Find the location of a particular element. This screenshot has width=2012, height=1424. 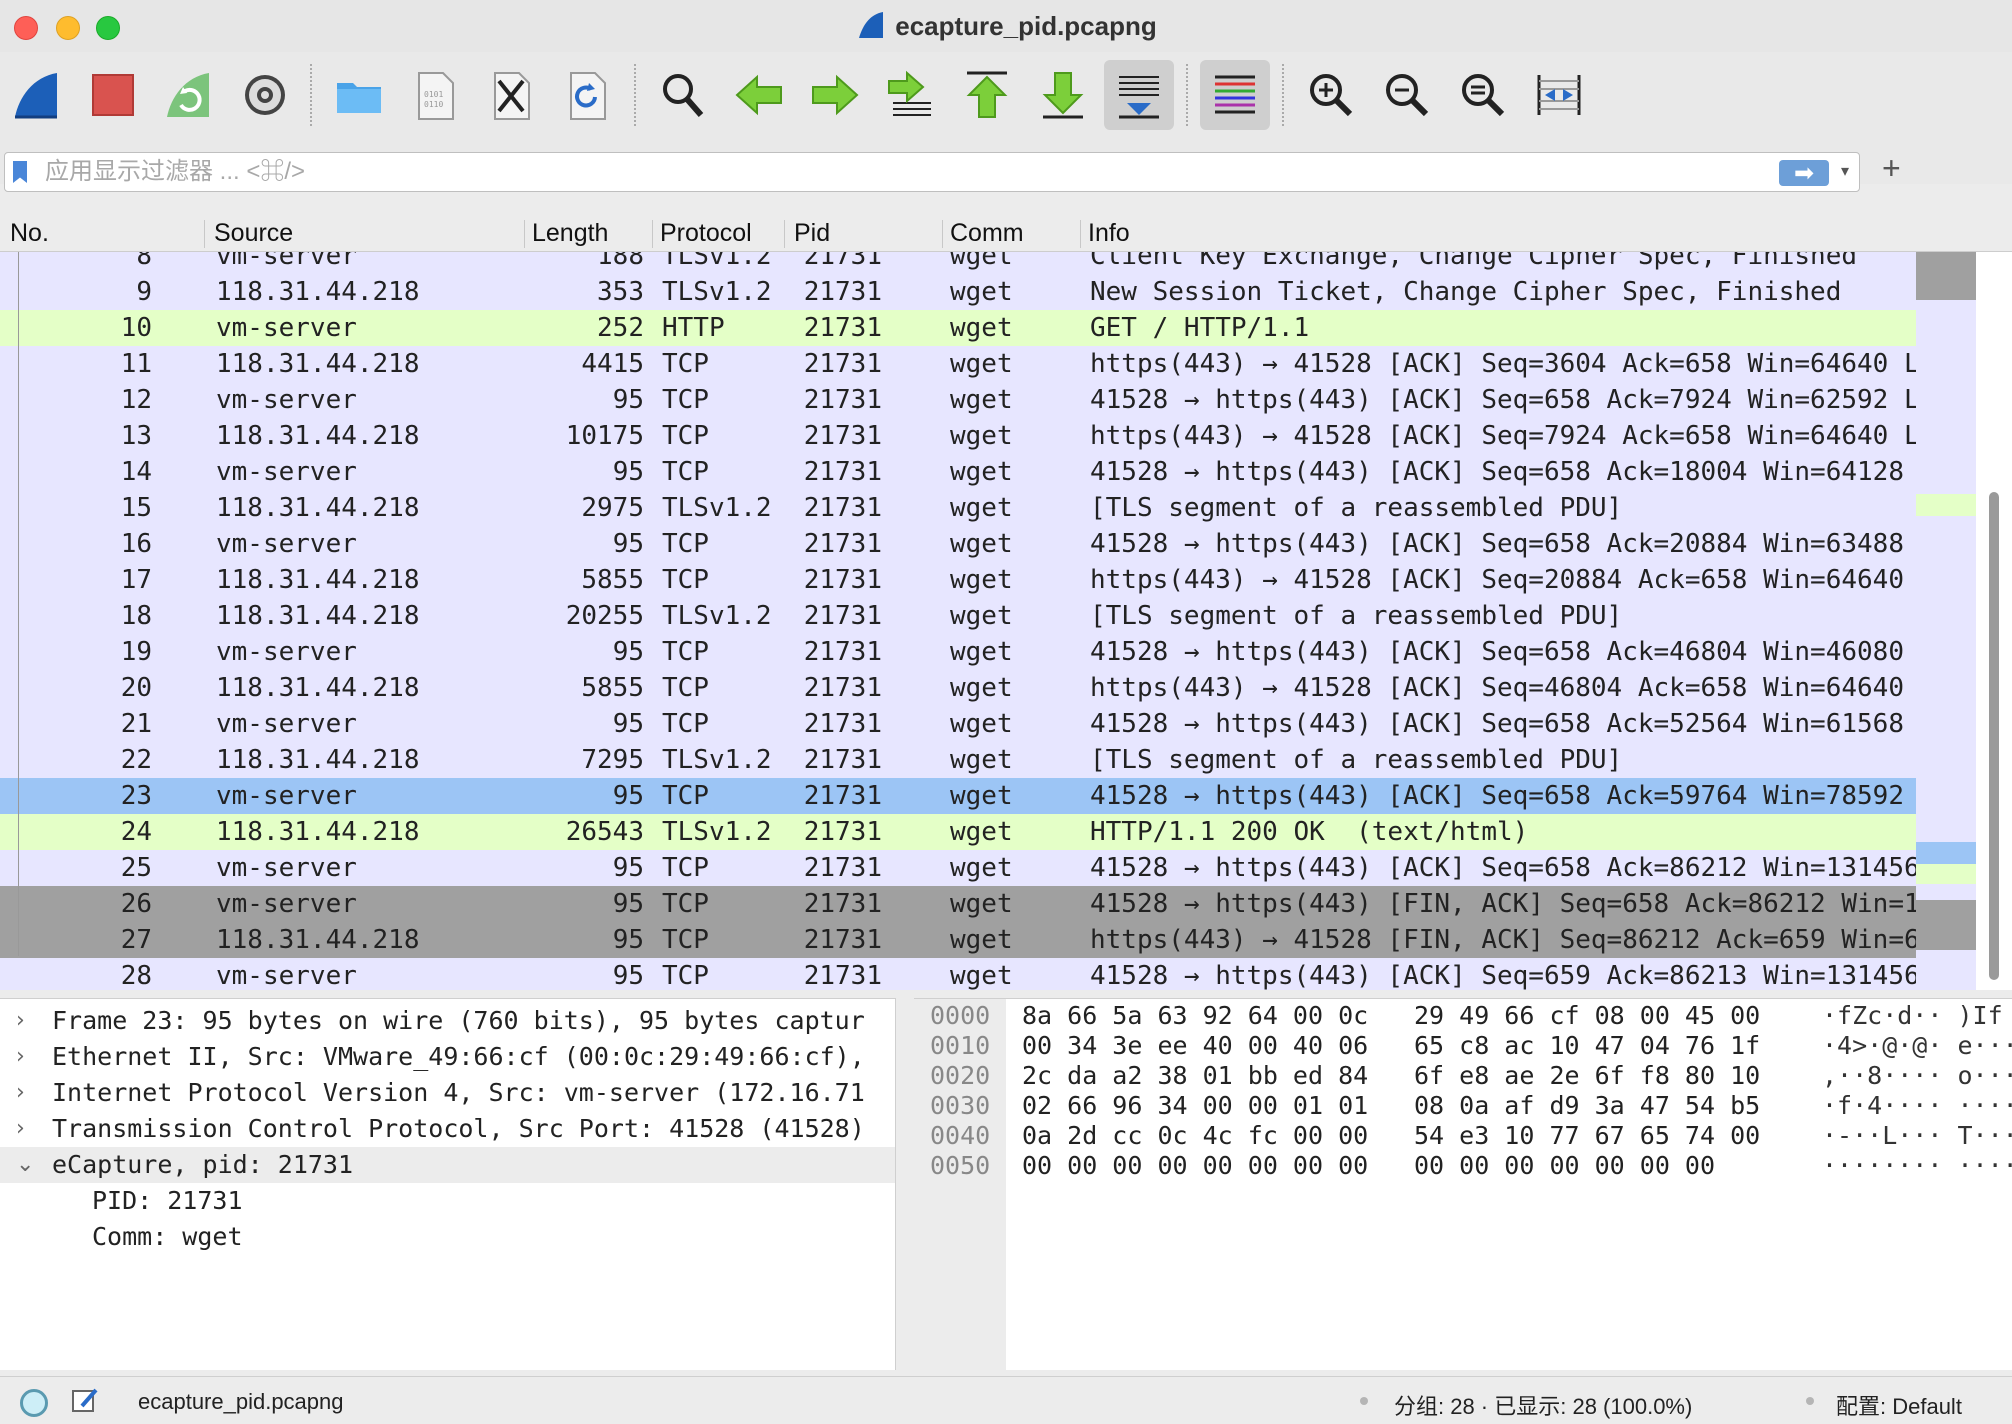

restart-fin-icon is located at coordinates (188, 95).